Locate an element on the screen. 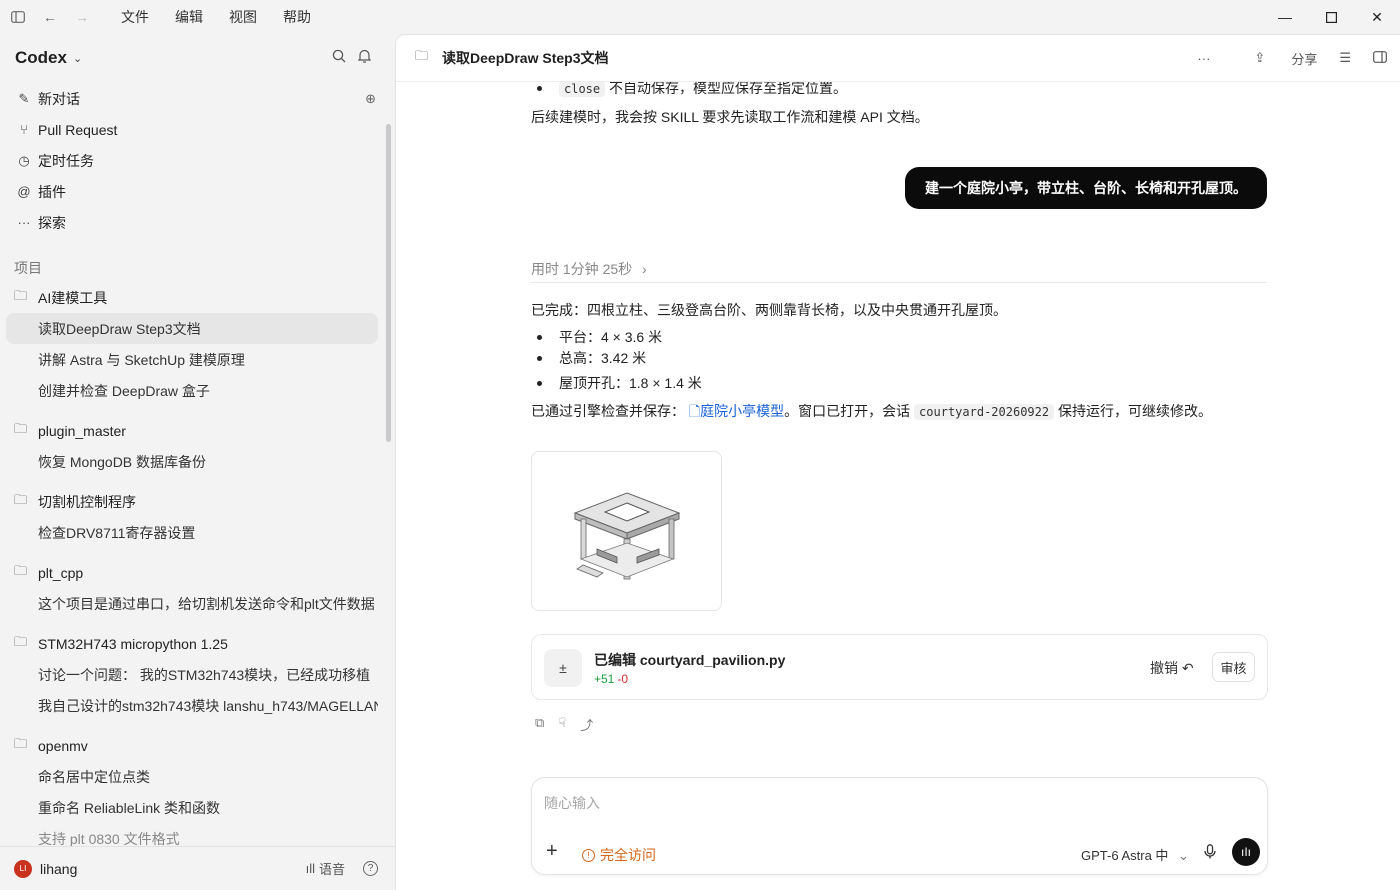  waveform-icon: ıll is located at coordinates (310, 868).